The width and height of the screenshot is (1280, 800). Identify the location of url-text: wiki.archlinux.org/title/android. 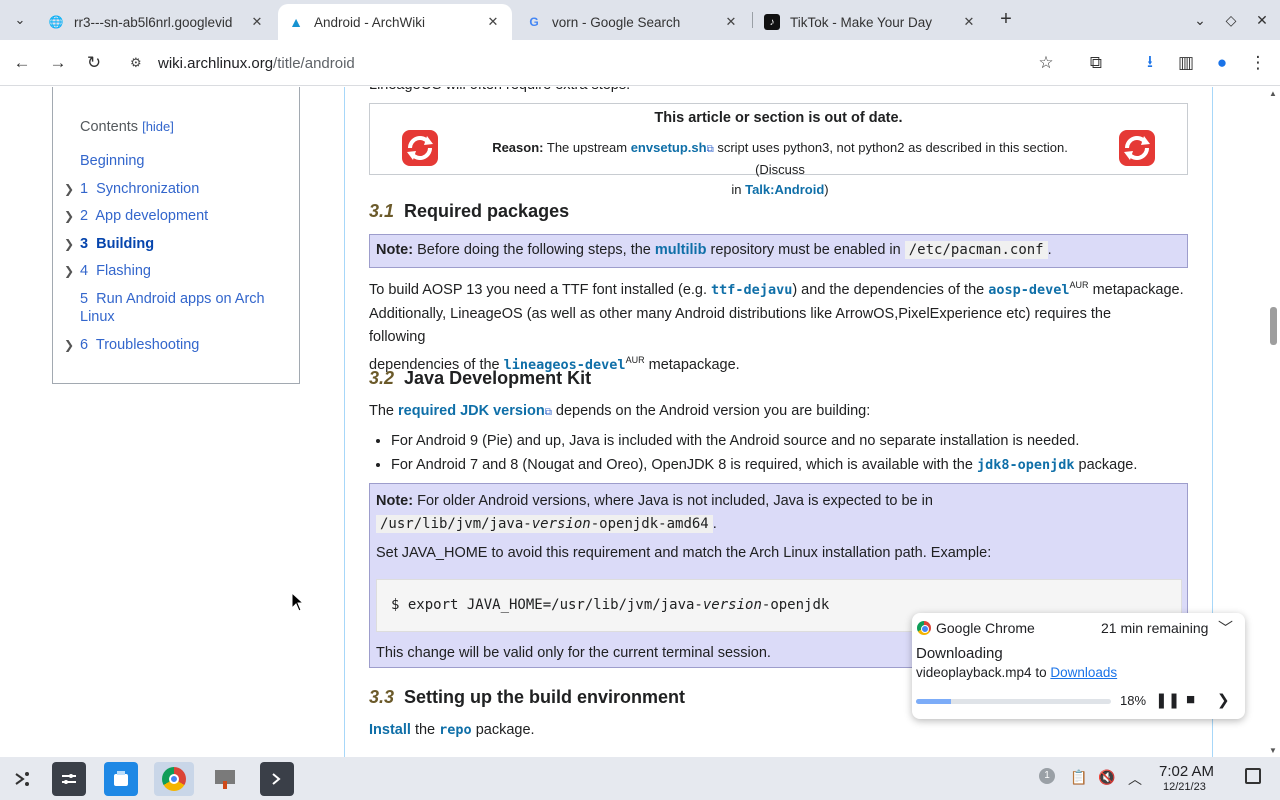
(256, 63).